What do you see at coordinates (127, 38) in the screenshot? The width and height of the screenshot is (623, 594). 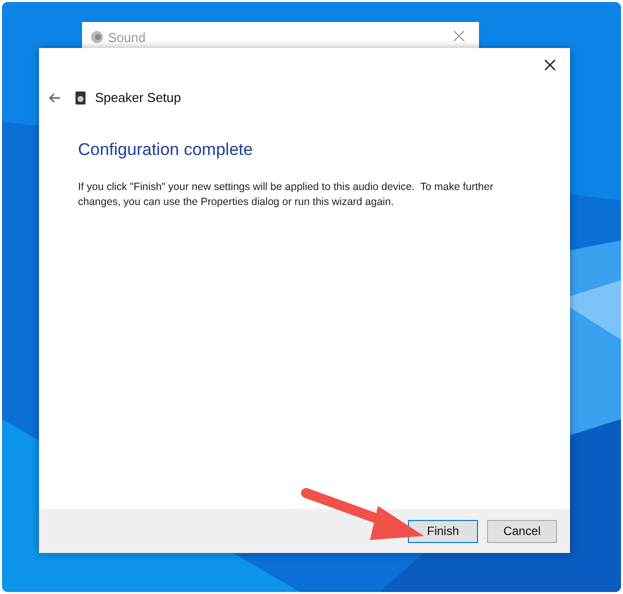 I see `window-title: Sound` at bounding box center [127, 38].